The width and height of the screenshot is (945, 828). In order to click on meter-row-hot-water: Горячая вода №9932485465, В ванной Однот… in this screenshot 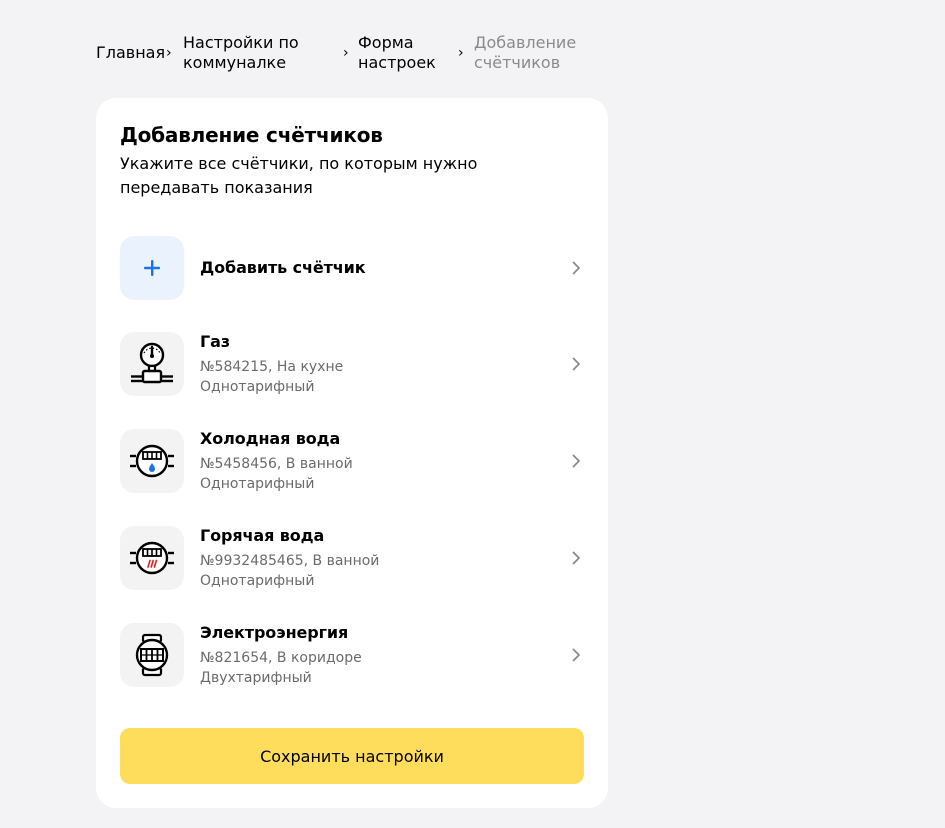, I will do `click(352, 558)`.